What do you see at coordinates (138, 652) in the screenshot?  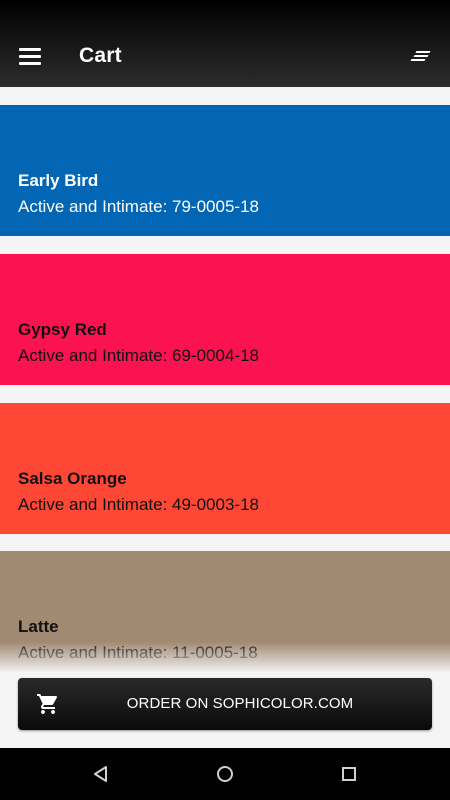 I see `color-code: Active and Intimate: 11-0005-18` at bounding box center [138, 652].